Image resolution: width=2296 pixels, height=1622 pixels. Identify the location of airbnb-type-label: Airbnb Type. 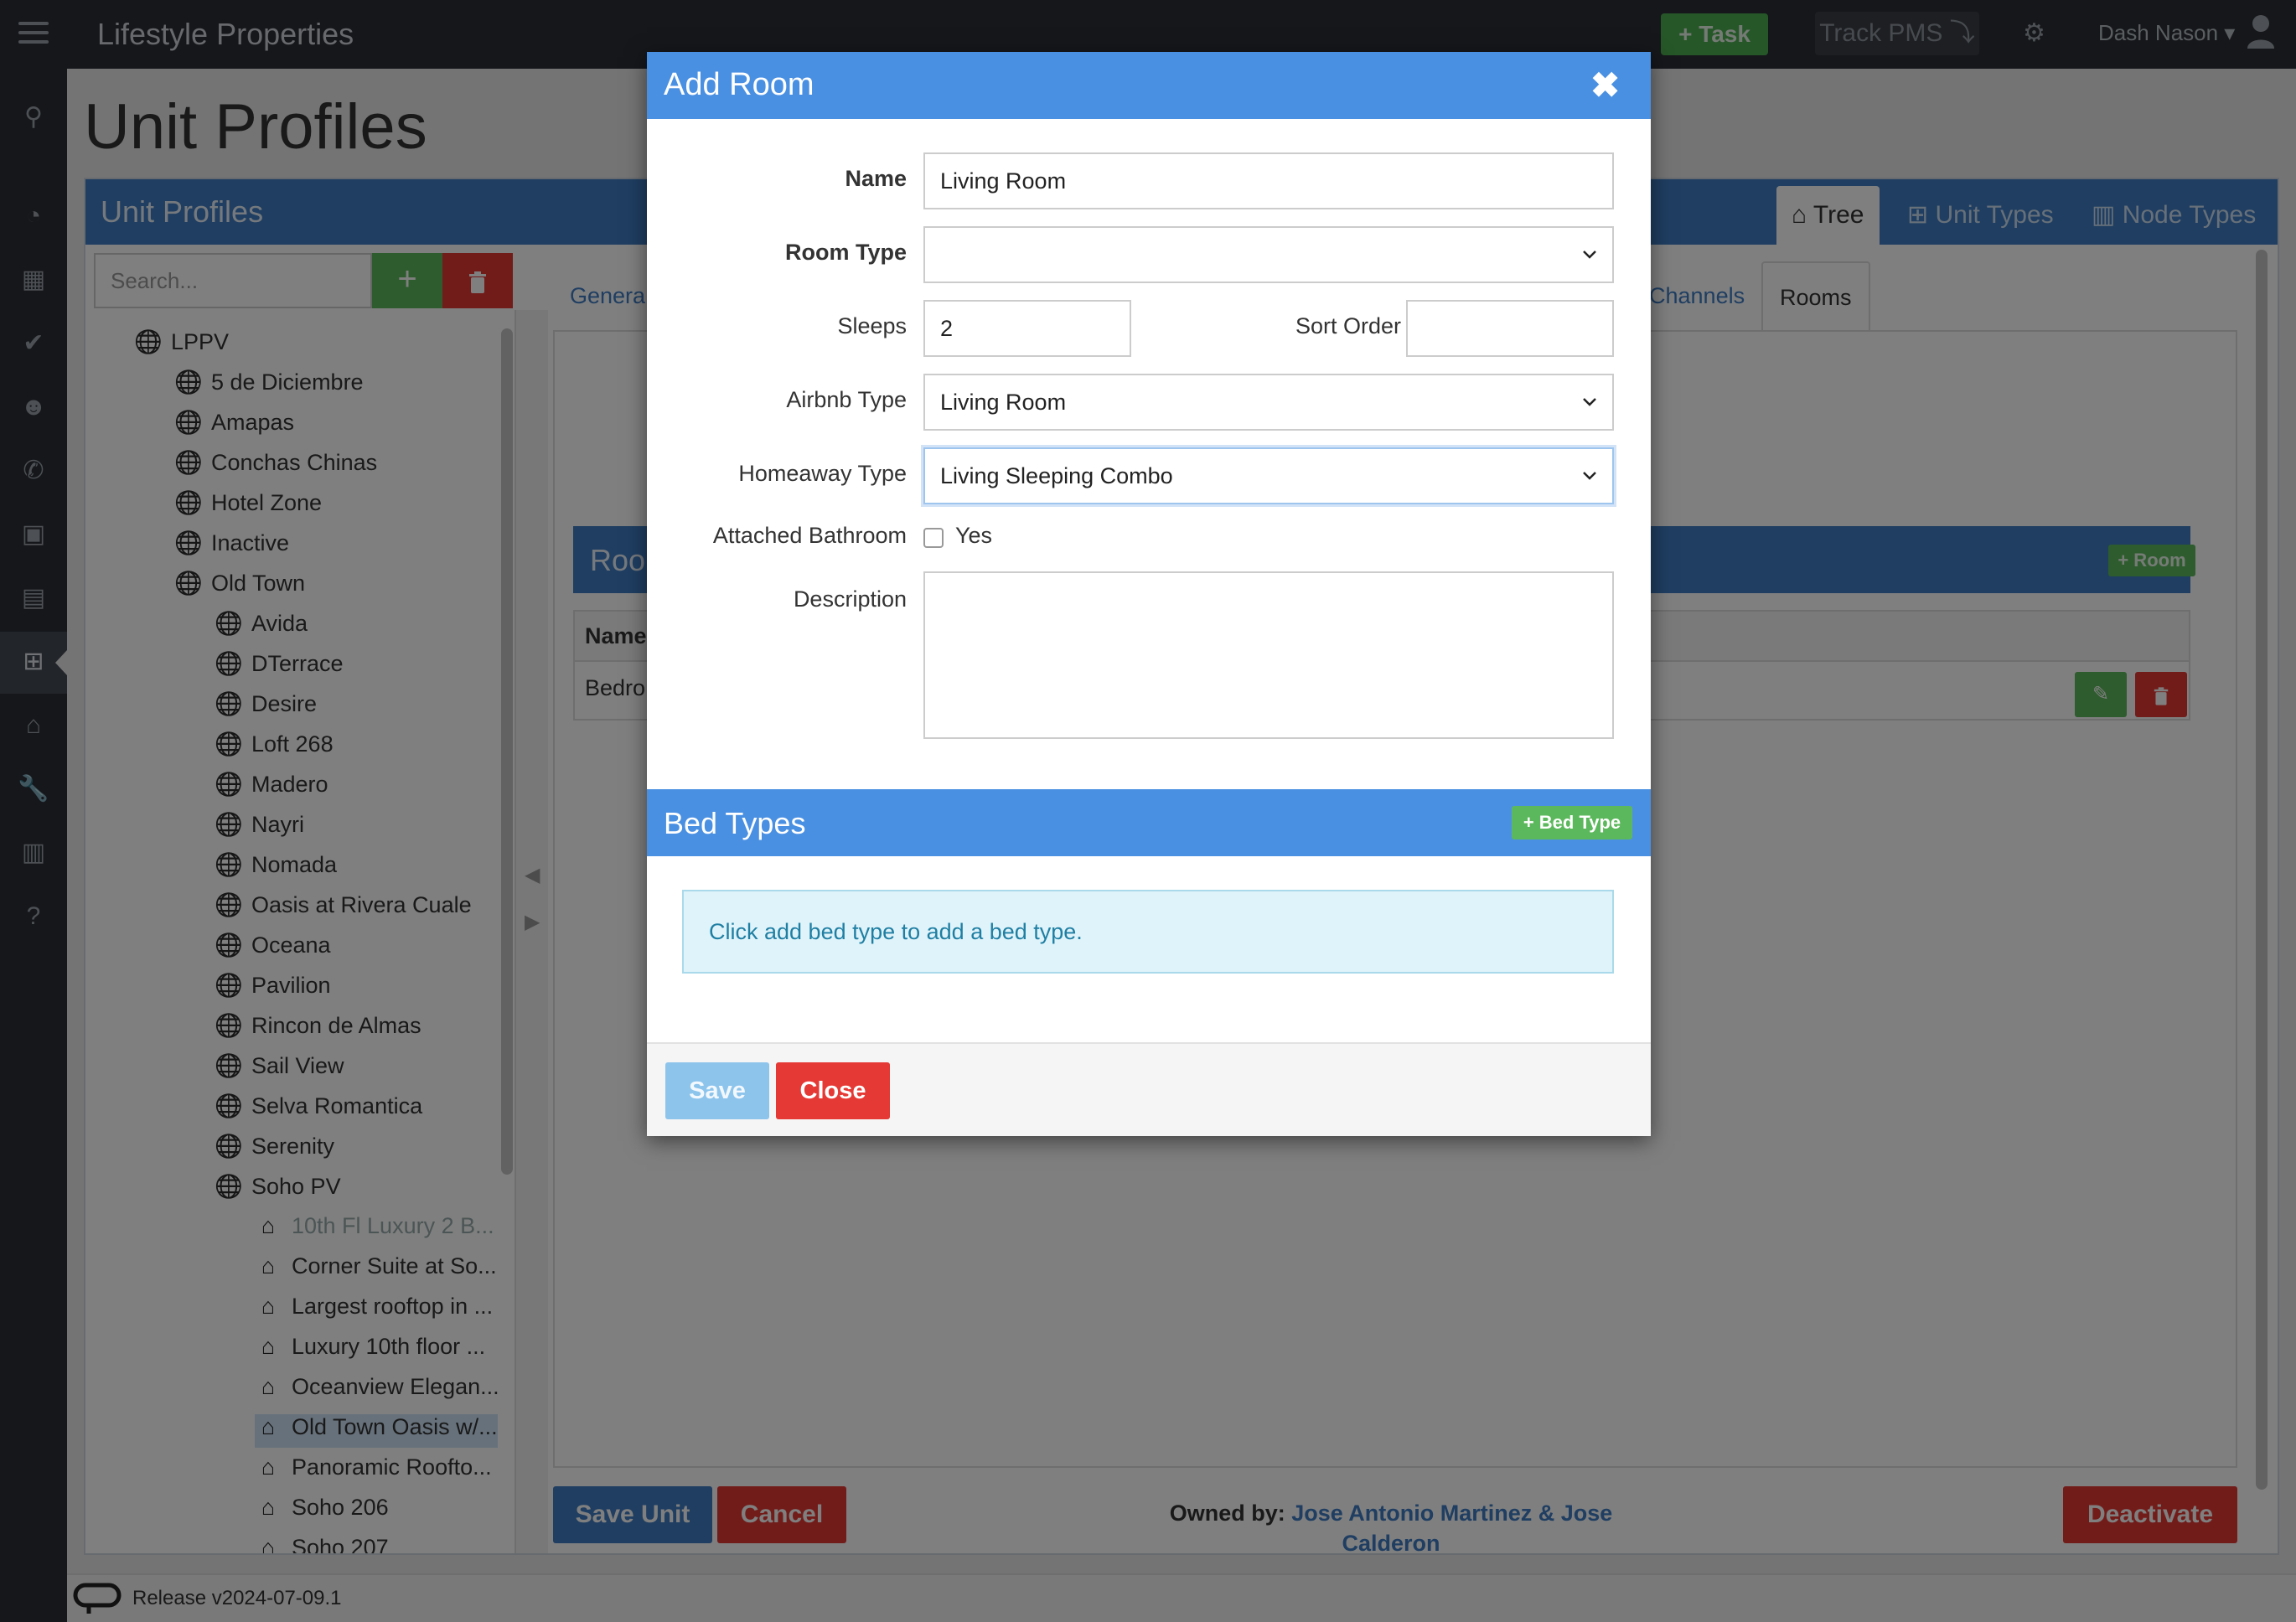
(847, 399).